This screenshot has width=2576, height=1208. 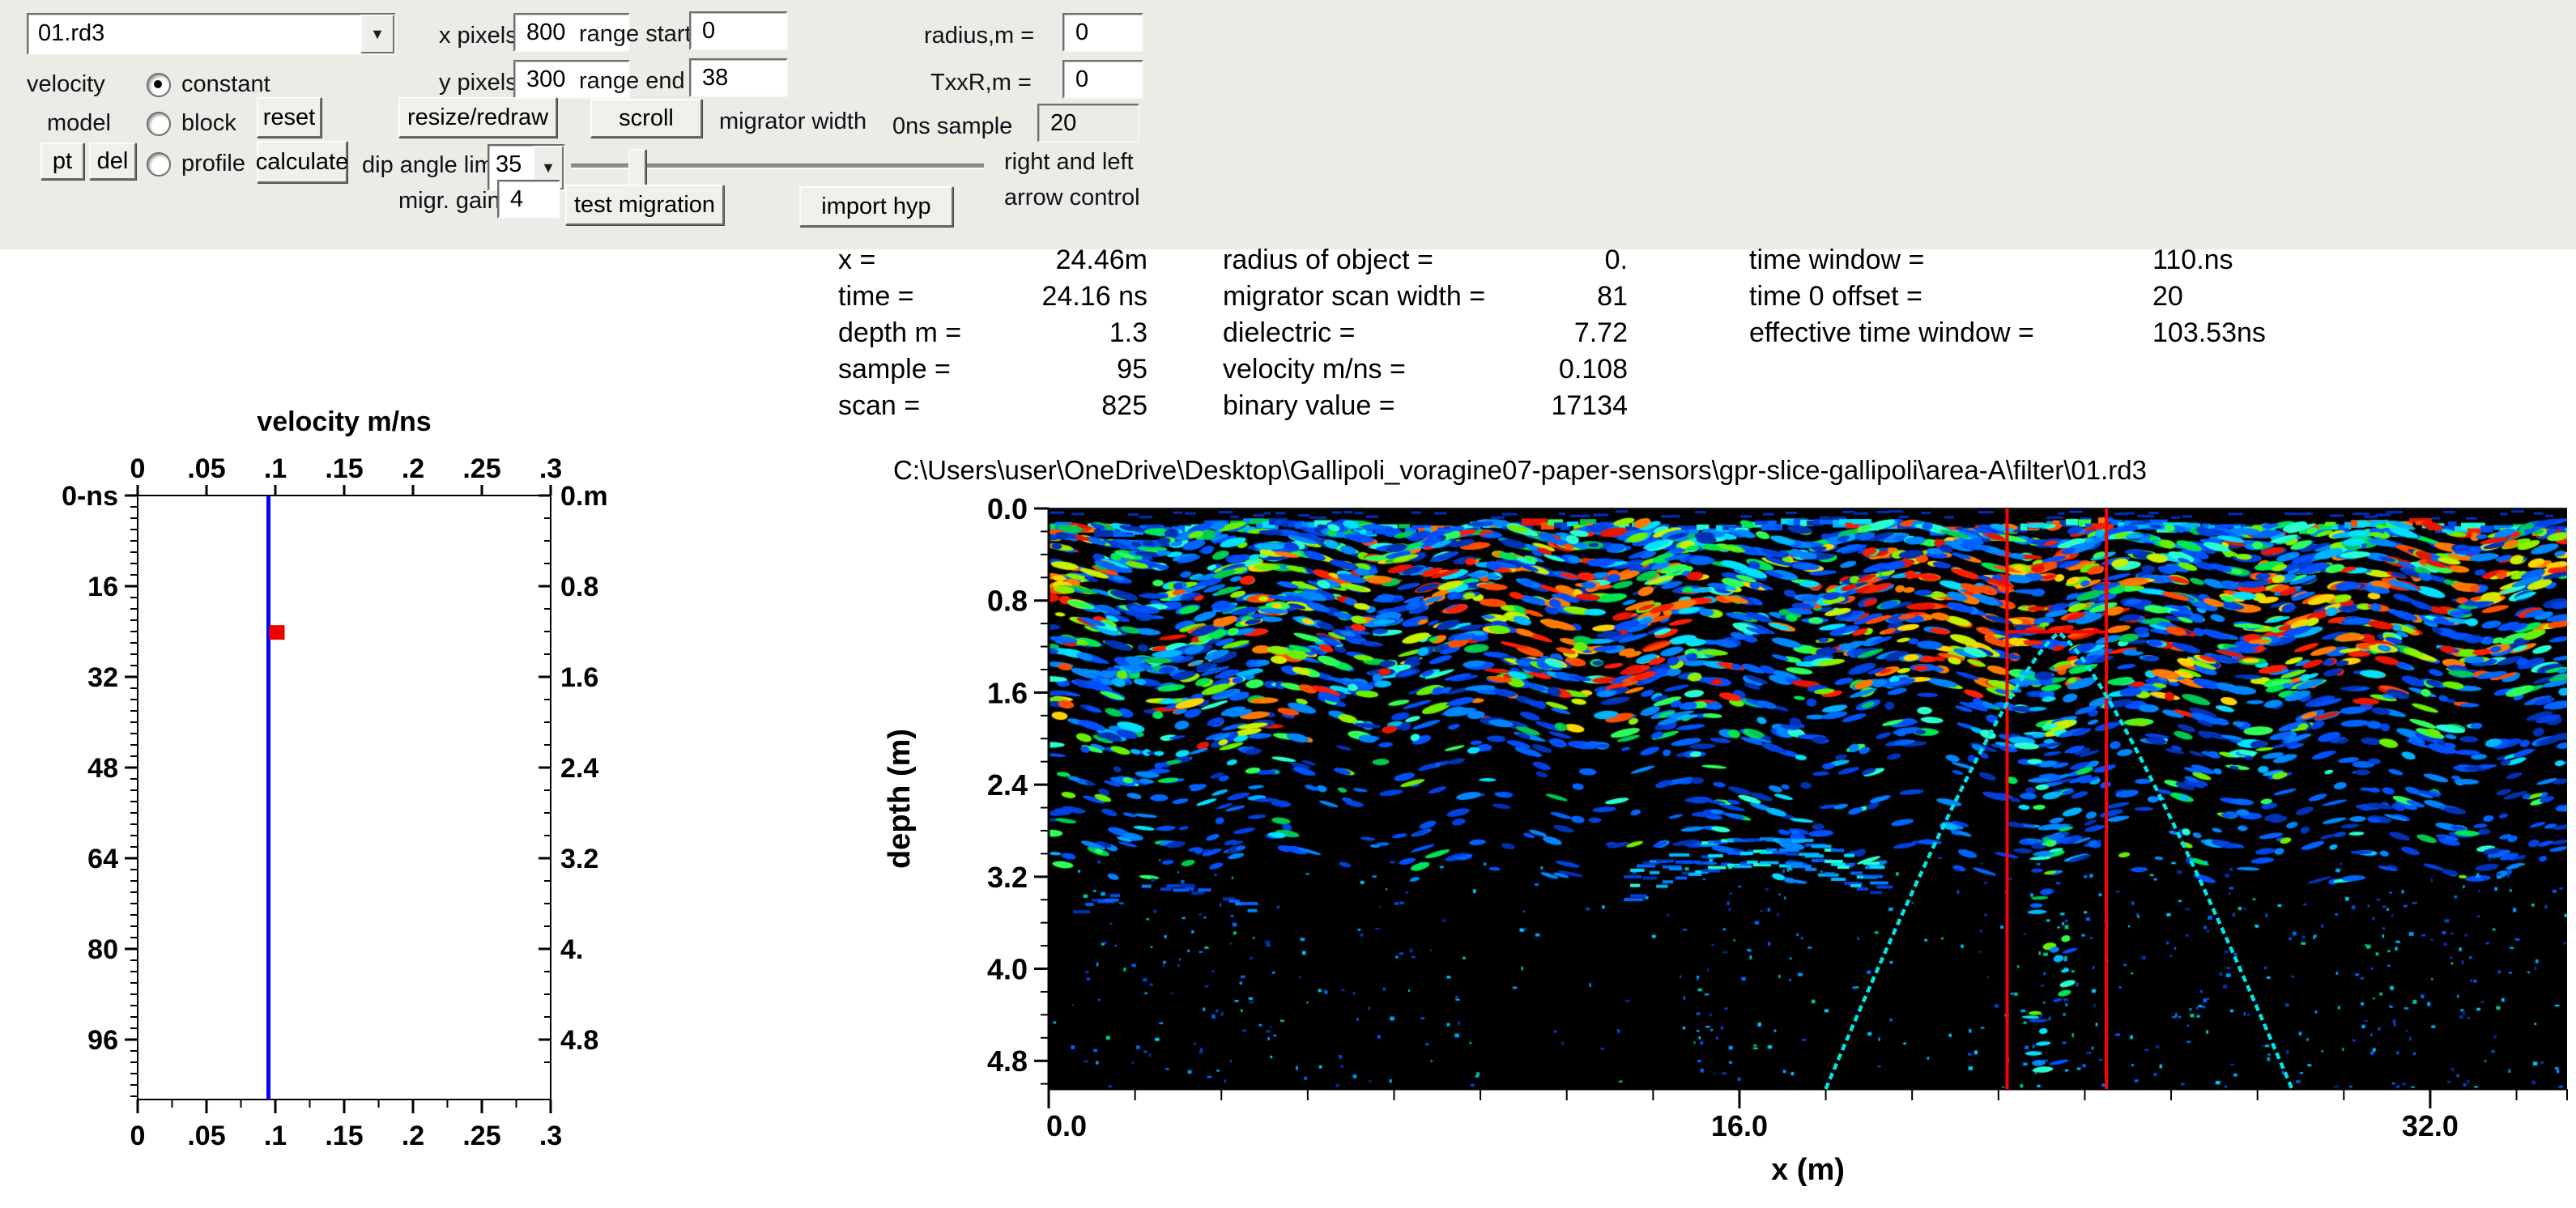 What do you see at coordinates (1593, 369) in the screenshot?
I see `readout-value: 0.108` at bounding box center [1593, 369].